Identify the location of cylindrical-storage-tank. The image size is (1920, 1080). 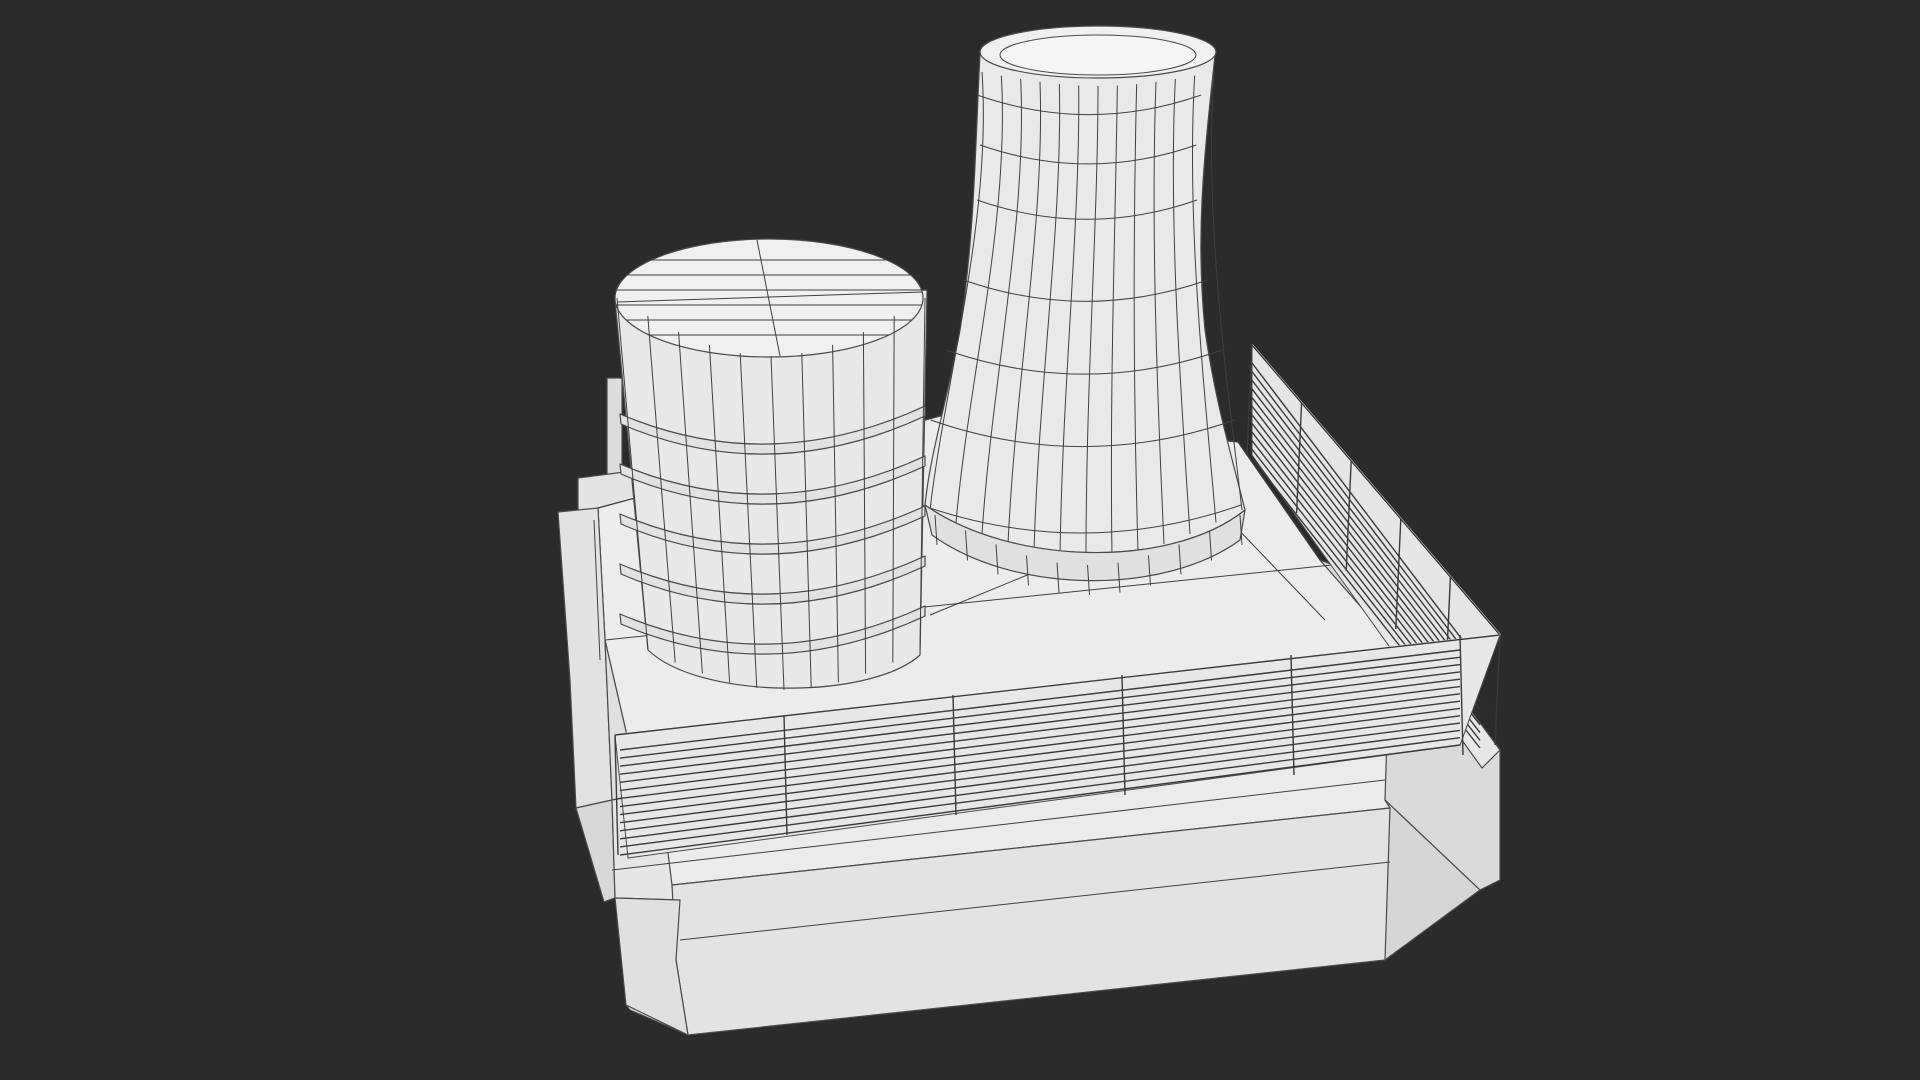
(771, 464).